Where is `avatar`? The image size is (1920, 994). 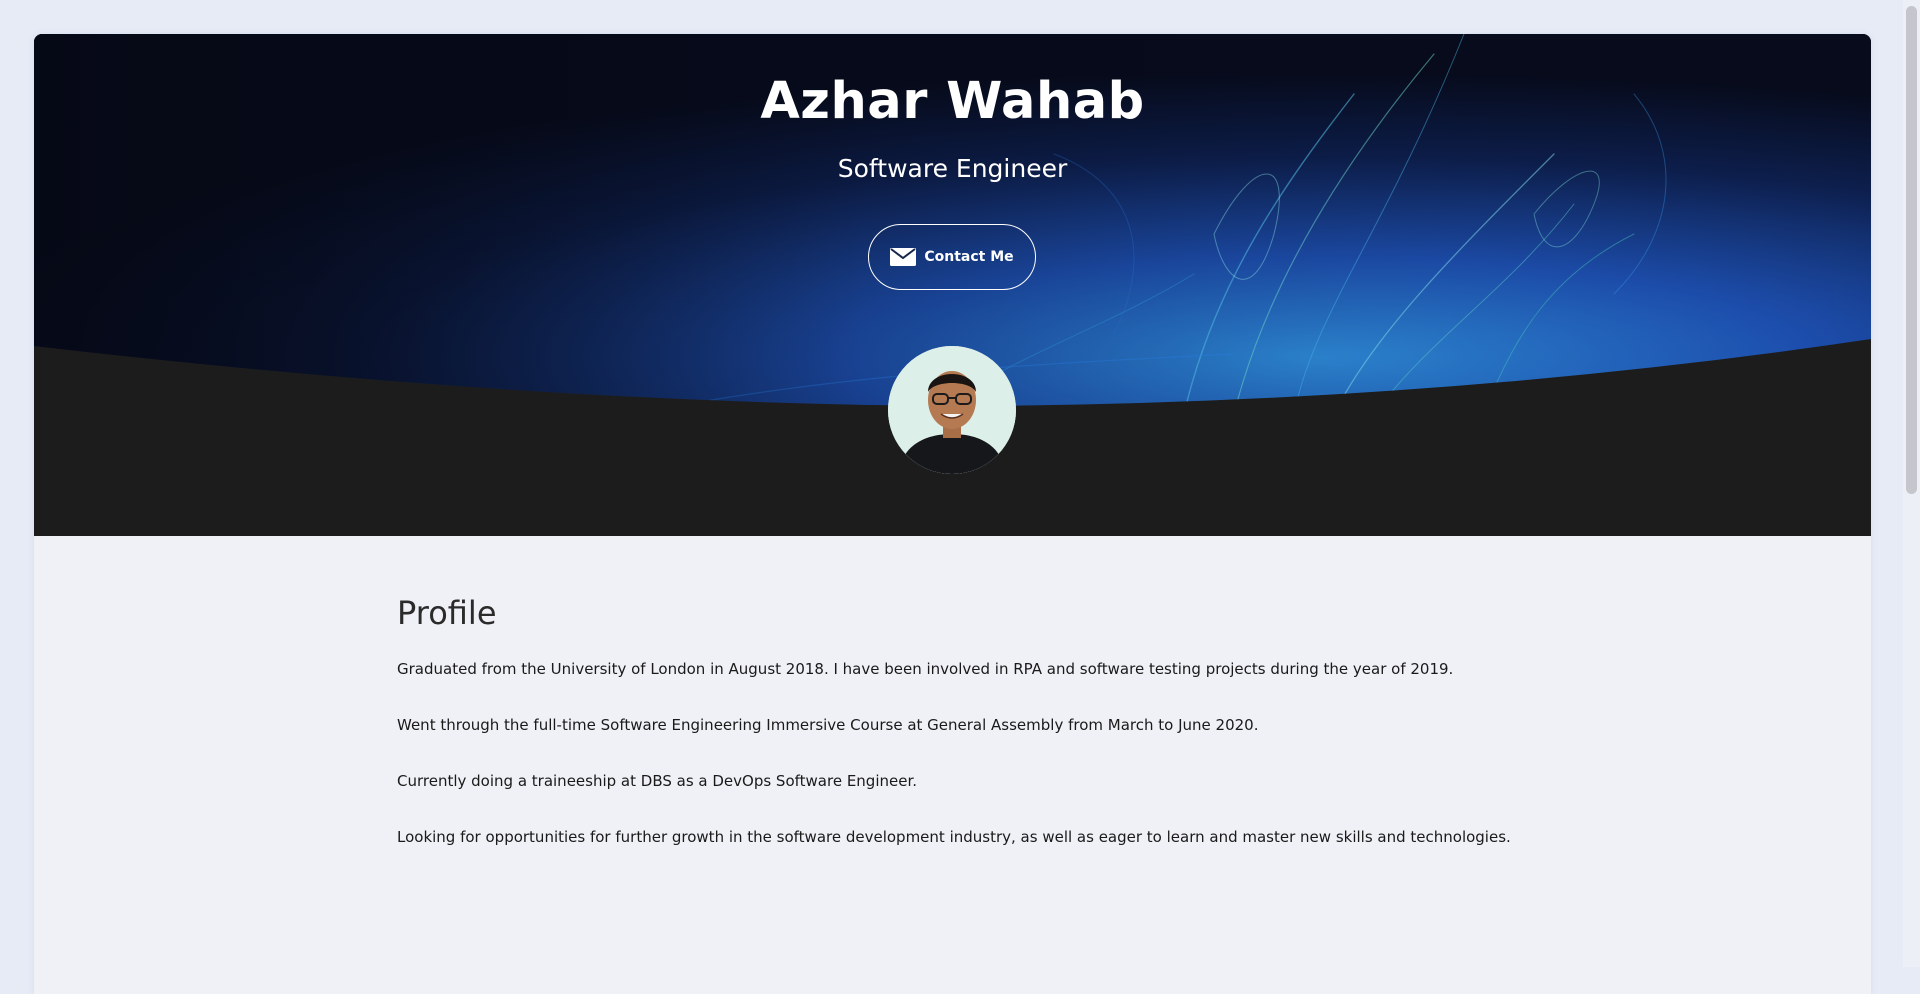
avatar is located at coordinates (952, 410).